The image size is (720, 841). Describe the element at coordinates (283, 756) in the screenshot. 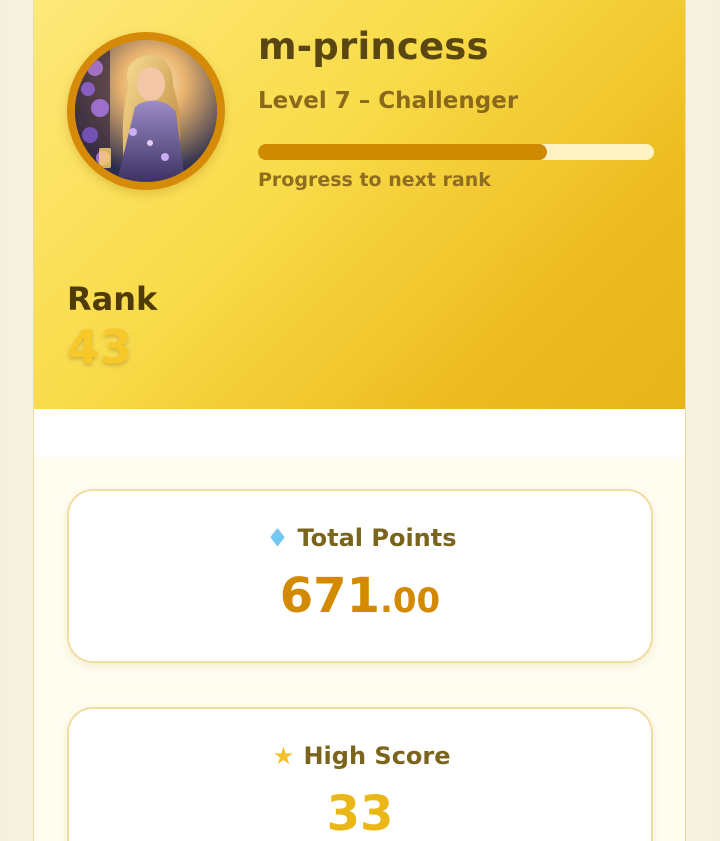

I see `star-icon: ★` at that location.